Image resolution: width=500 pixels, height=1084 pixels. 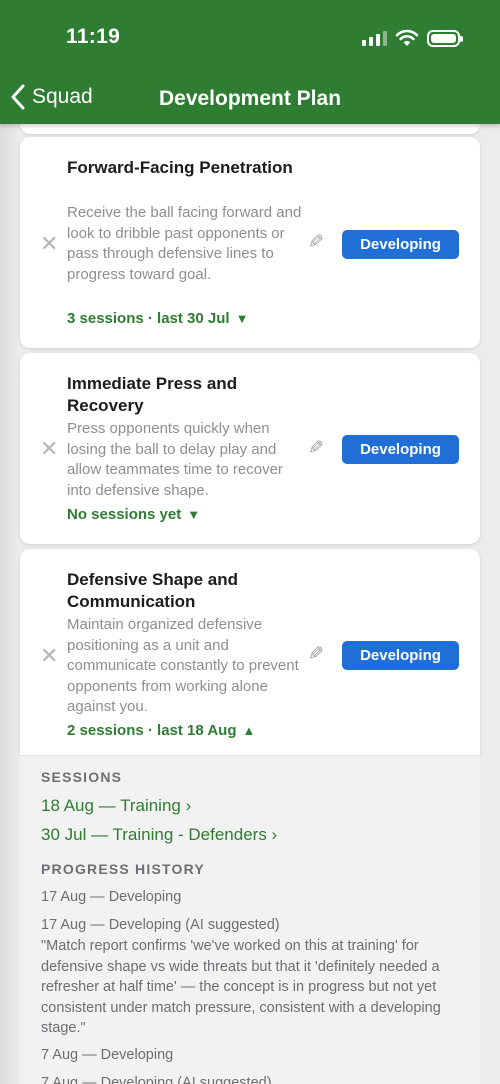 What do you see at coordinates (111, 897) in the screenshot?
I see `history-entry: 17 Aug — Developing` at bounding box center [111, 897].